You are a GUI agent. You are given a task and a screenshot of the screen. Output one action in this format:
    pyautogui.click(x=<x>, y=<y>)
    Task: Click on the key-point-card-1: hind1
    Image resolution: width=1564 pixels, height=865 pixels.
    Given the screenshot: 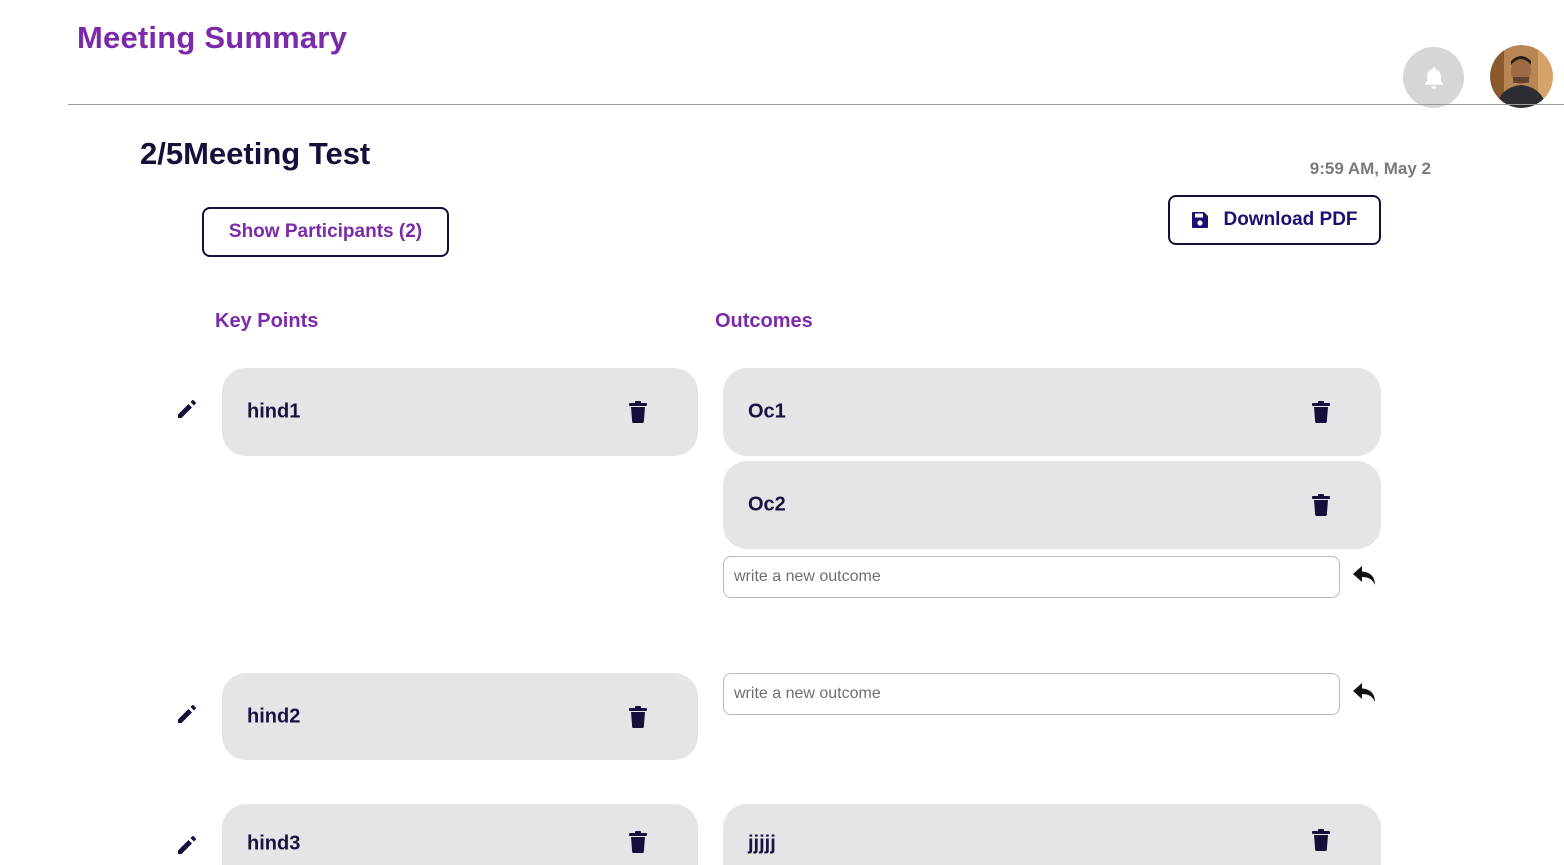 What is the action you would take?
    pyautogui.click(x=460, y=412)
    